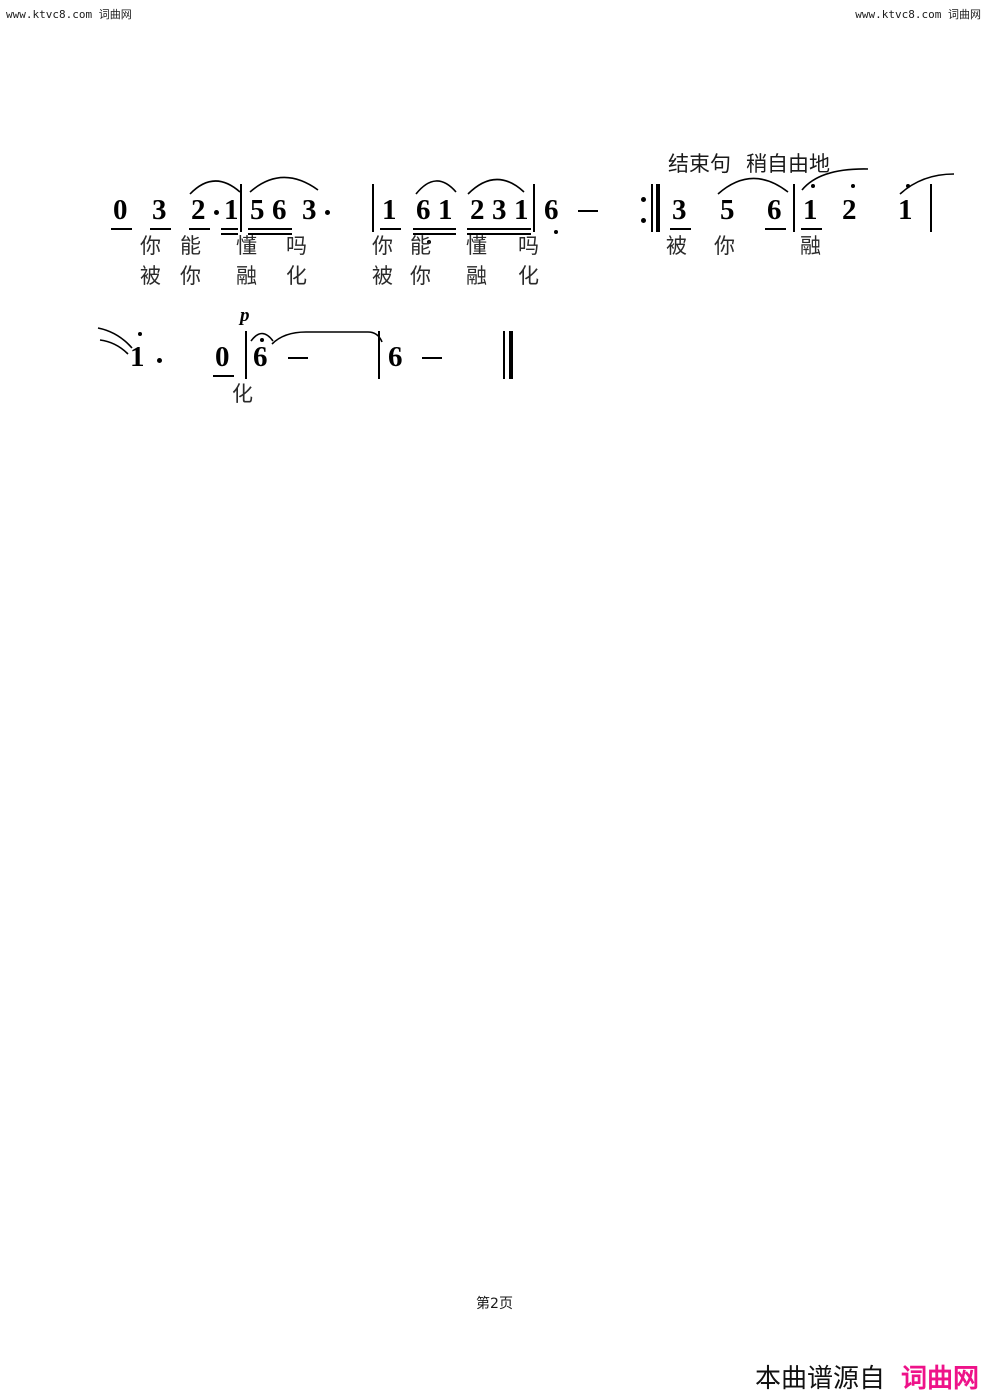 This screenshot has width=989, height=1400. I want to click on note-m3-n3: 1, so click(445, 210).